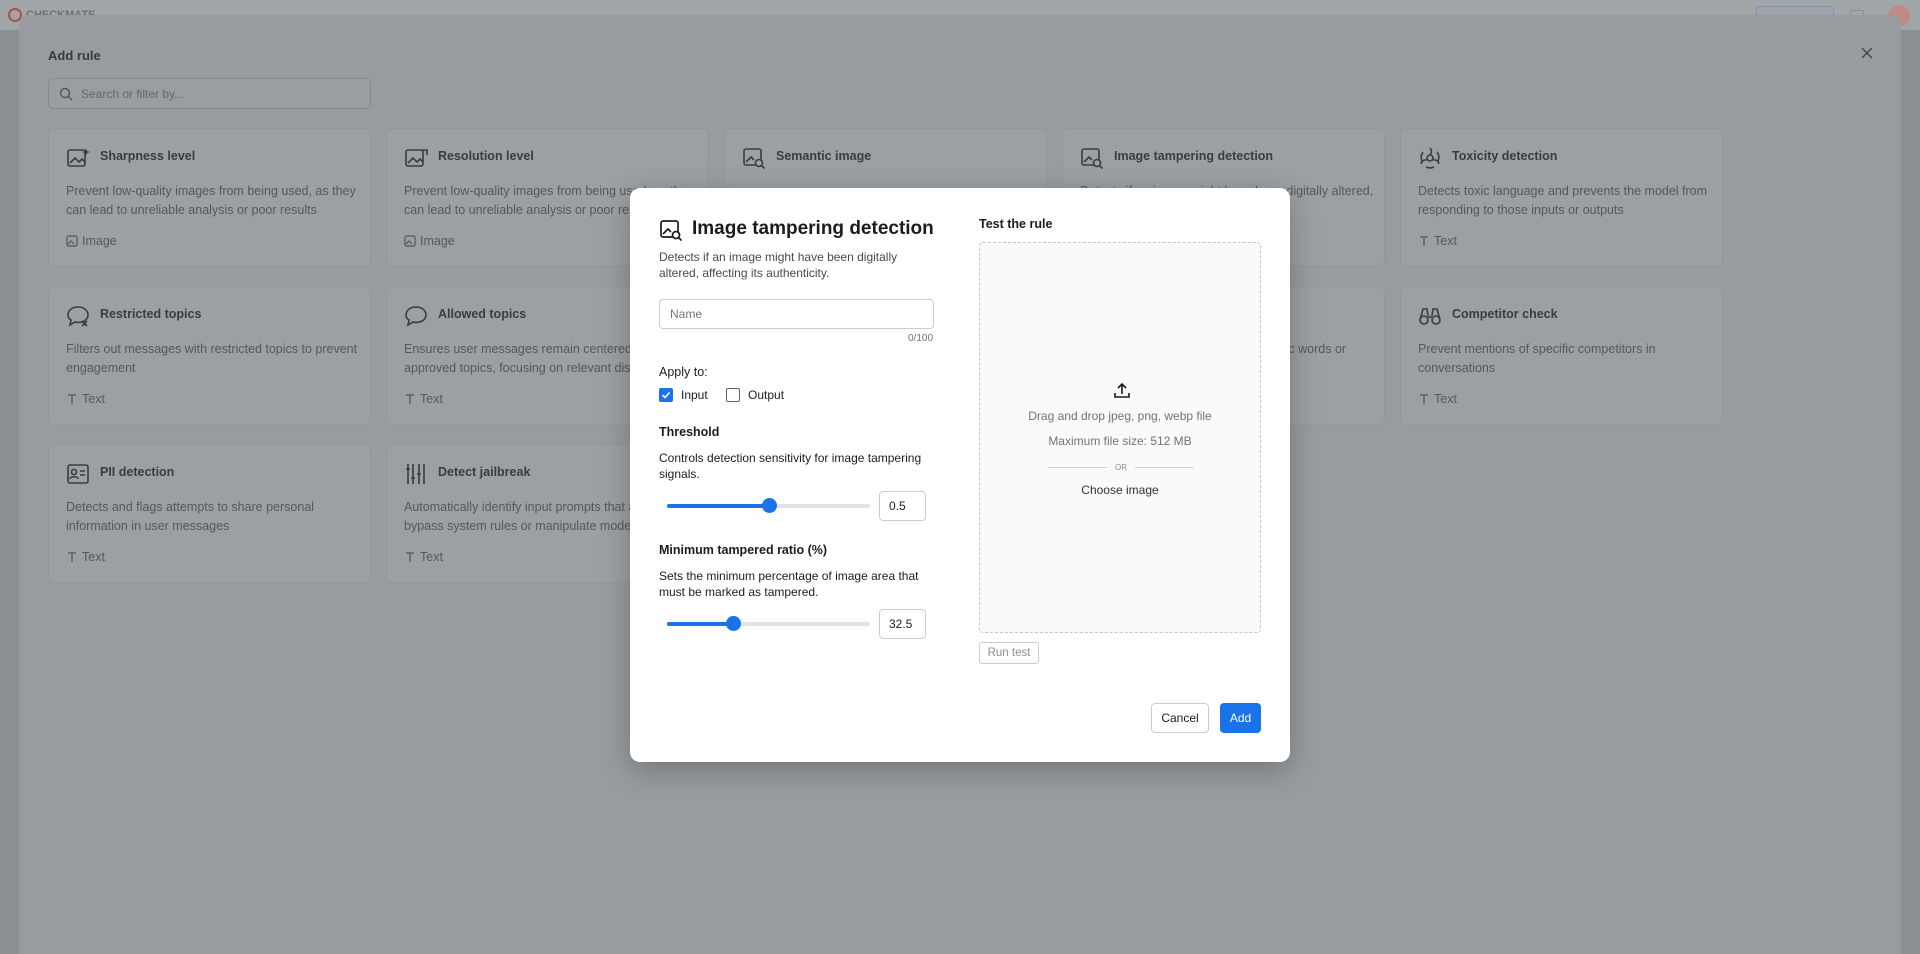 The width and height of the screenshot is (1920, 954). Describe the element at coordinates (796, 314) in the screenshot. I see `name-input` at that location.